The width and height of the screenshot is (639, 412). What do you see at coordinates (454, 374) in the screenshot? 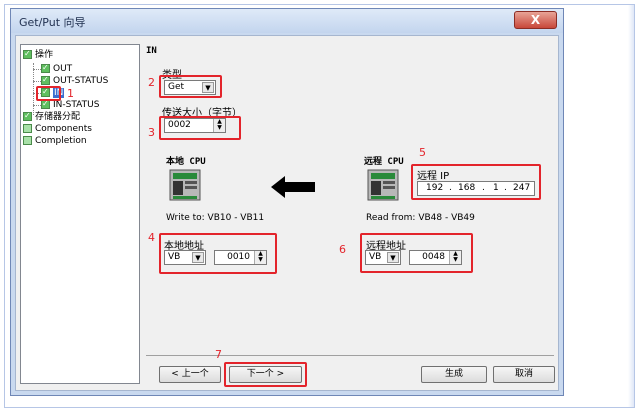
I see `generate-button: 生成` at bounding box center [454, 374].